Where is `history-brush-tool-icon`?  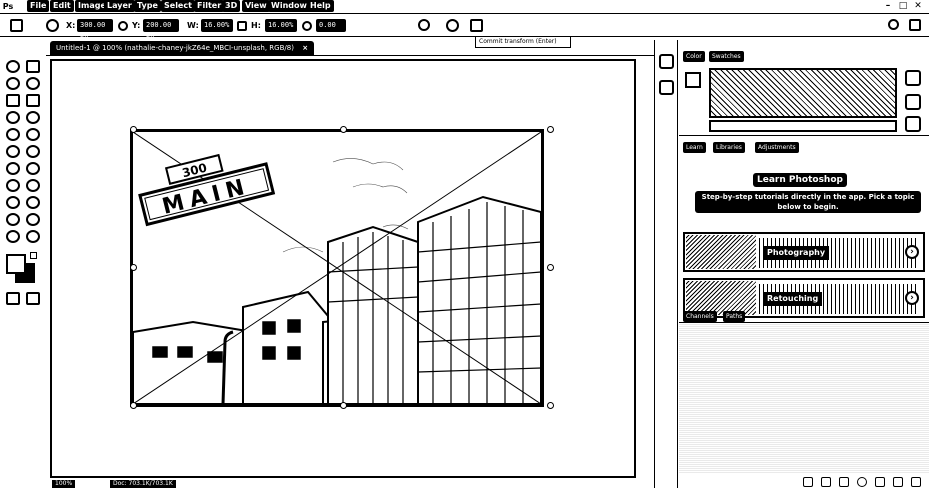 history-brush-tool-icon is located at coordinates (13, 151).